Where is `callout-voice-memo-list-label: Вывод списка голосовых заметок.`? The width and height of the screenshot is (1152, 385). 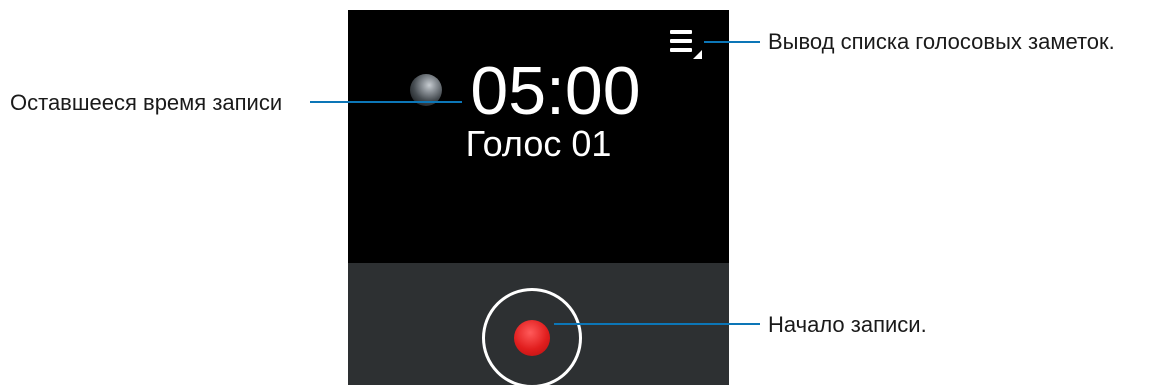 callout-voice-memo-list-label: Вывод списка голосовых заметок. is located at coordinates (941, 41).